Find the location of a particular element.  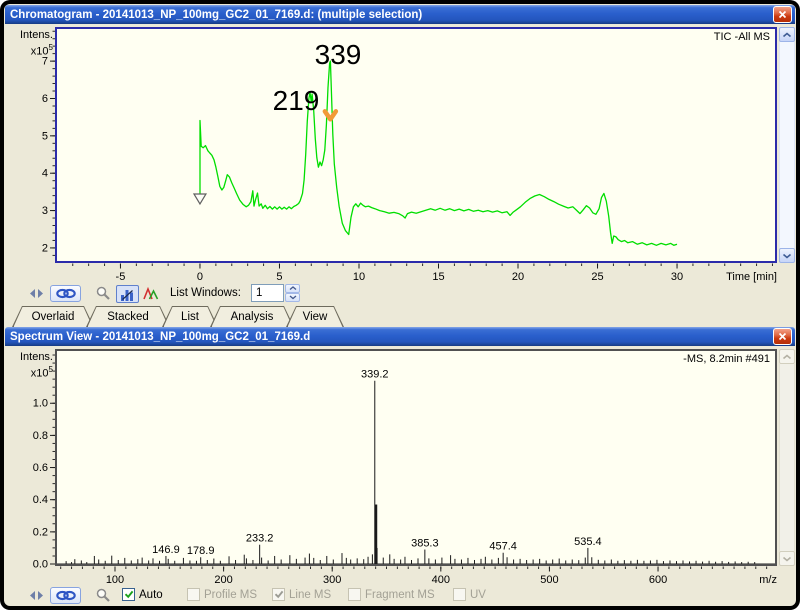

mass-peak-label: 178.9 is located at coordinates (201, 551).